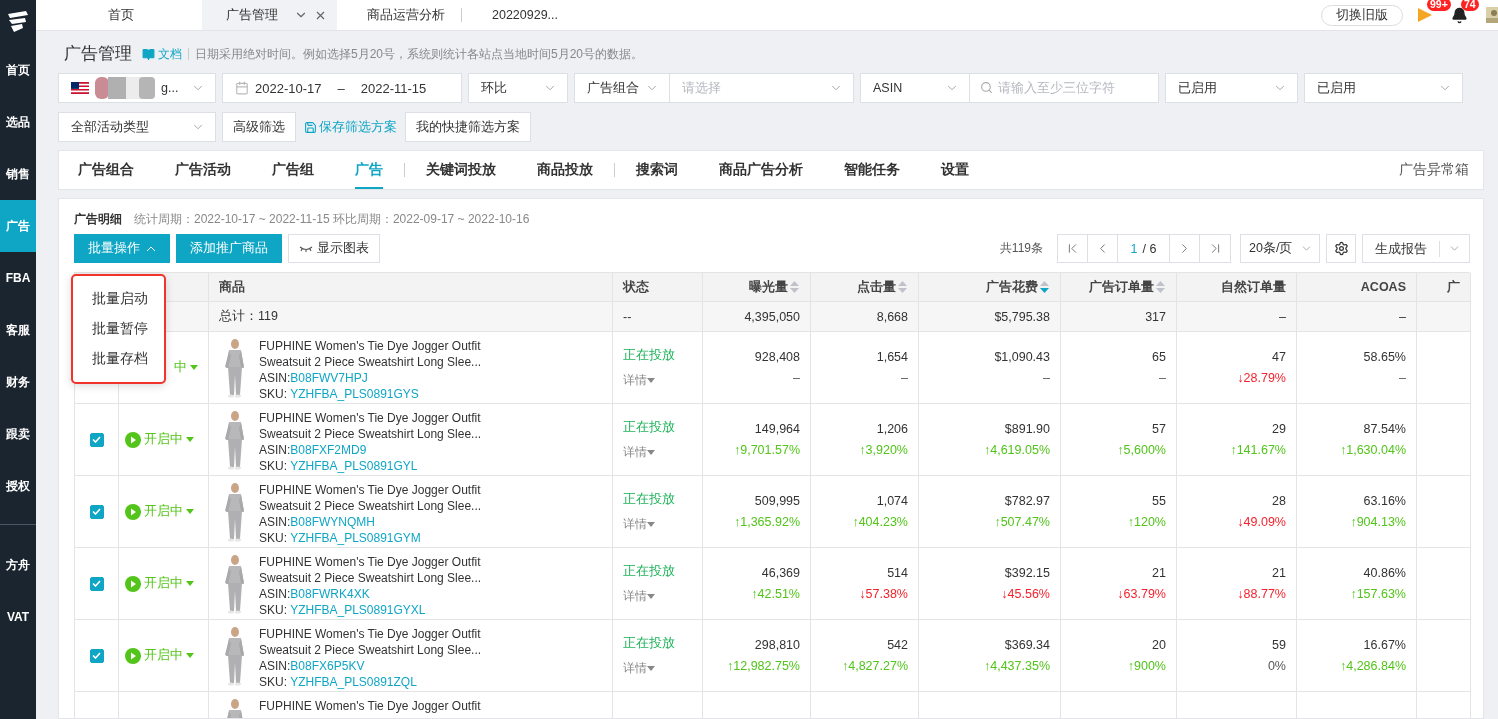  What do you see at coordinates (777, 357) in the screenshot?
I see `table-cell: 928,408` at bounding box center [777, 357].